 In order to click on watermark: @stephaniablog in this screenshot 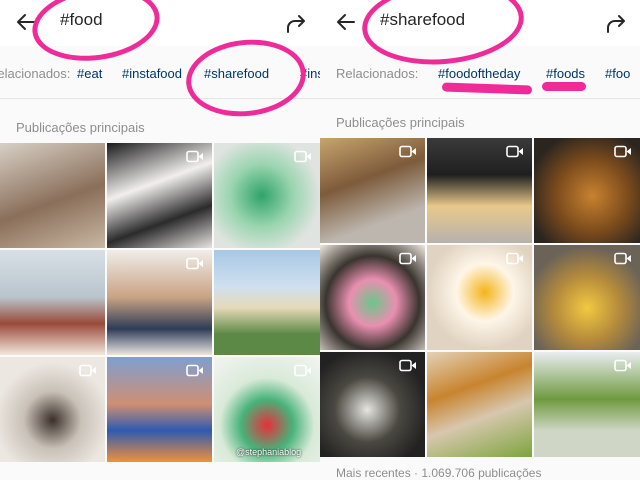, I will do `click(269, 452)`.